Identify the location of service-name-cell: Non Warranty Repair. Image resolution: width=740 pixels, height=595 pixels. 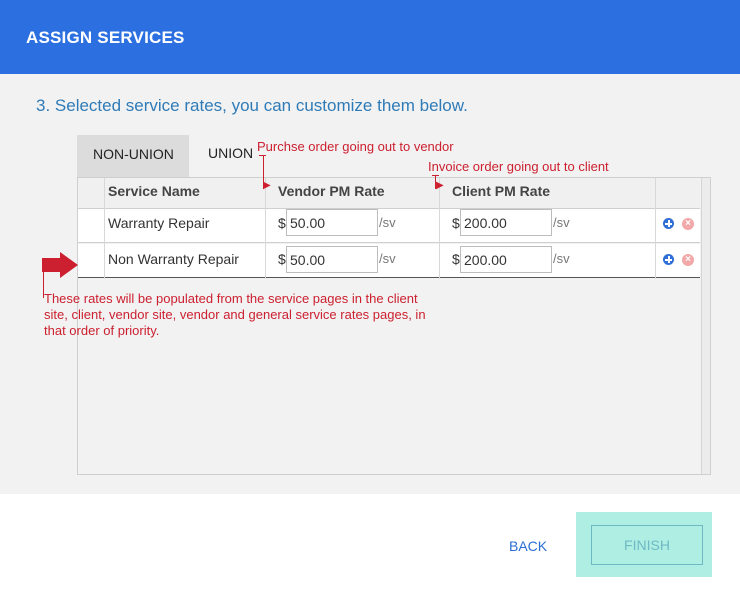
(173, 259).